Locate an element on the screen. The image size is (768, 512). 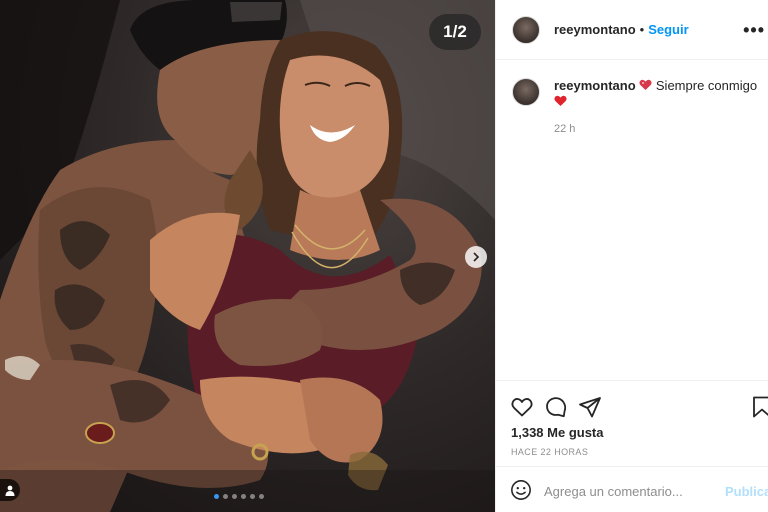
post-header: reeymontano • Seguir ••• is located at coordinates (632, 30).